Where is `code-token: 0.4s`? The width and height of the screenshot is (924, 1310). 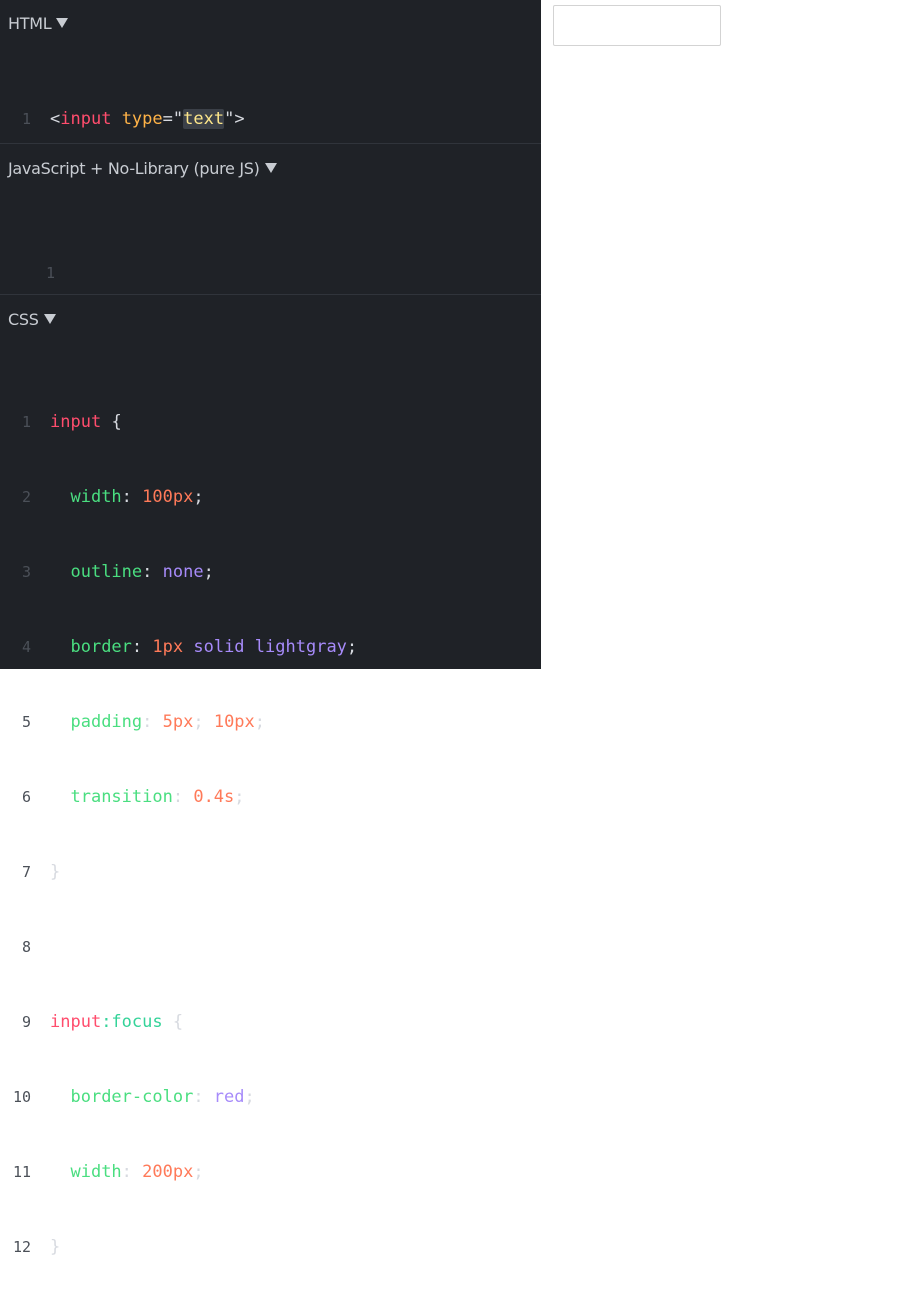
code-token: 0.4s is located at coordinates (214, 797).